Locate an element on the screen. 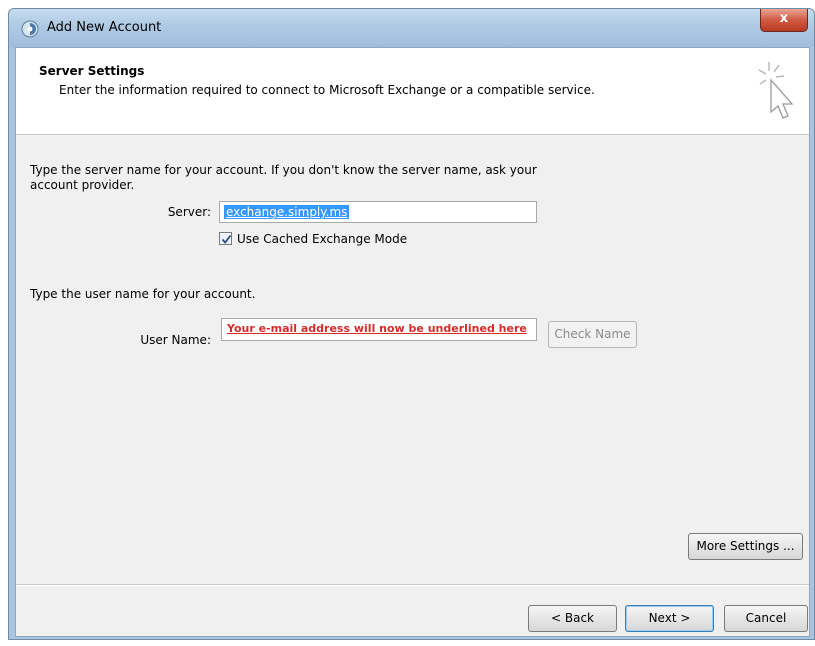 The width and height of the screenshot is (815, 646). pointer-cursor-icon is located at coordinates (776, 90).